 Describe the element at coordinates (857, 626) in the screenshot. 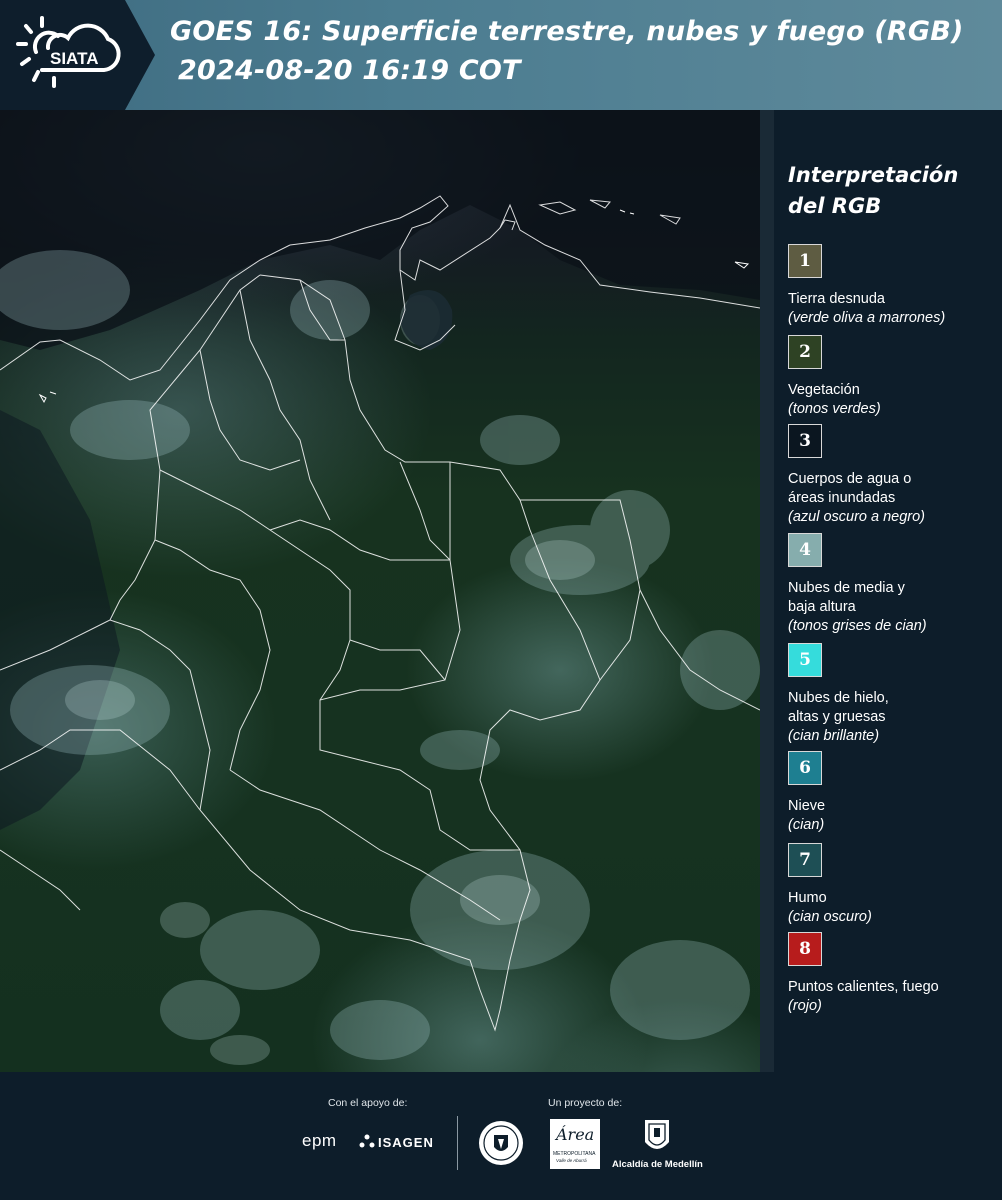

I see `legend-sub: (tonos grises de cian)` at that location.